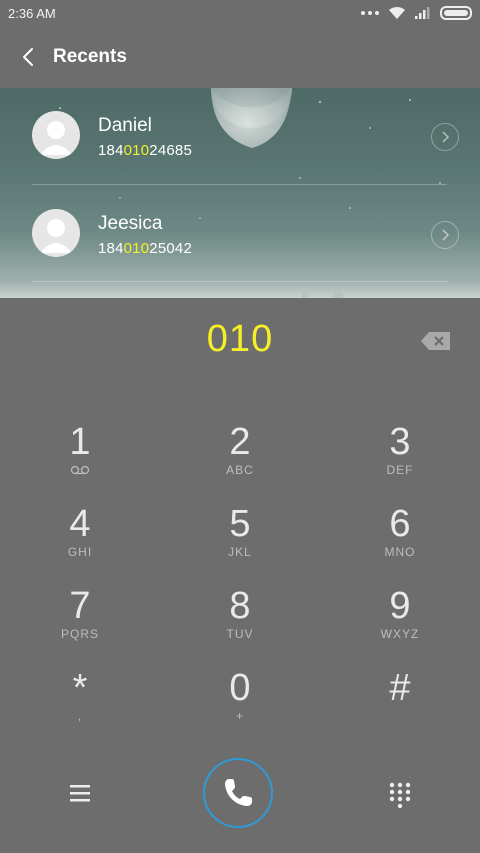 This screenshot has height=853, width=480. What do you see at coordinates (240, 136) in the screenshot?
I see `recent-call-item: Daniel 18401024685` at bounding box center [240, 136].